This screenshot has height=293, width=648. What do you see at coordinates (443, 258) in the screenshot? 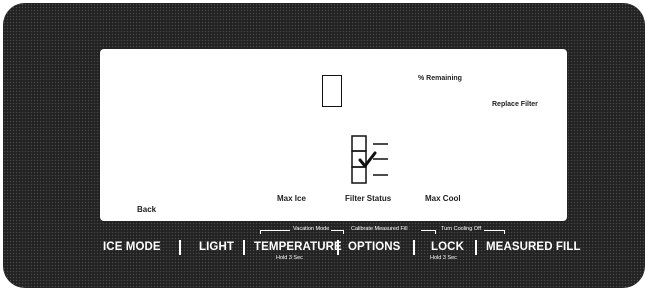
I see `lock-hold-hint: Hold 3 Sec` at bounding box center [443, 258].